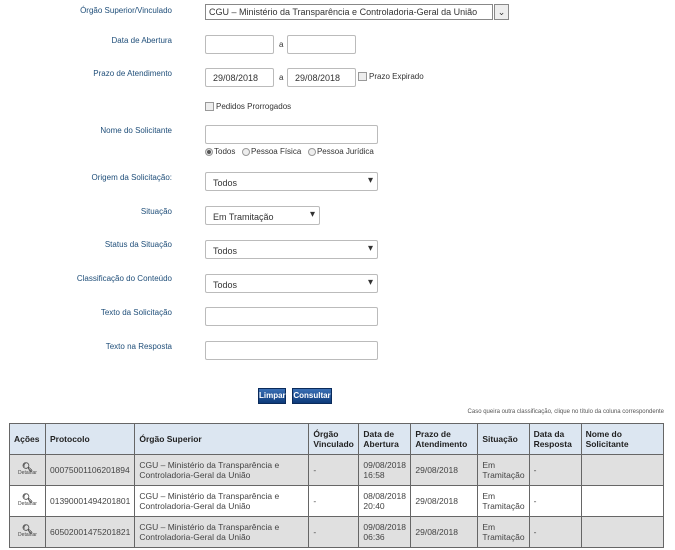 Image resolution: width=675 pixels, height=550 pixels. What do you see at coordinates (136, 130) in the screenshot?
I see `nome-label: Nome do Solicitante` at bounding box center [136, 130].